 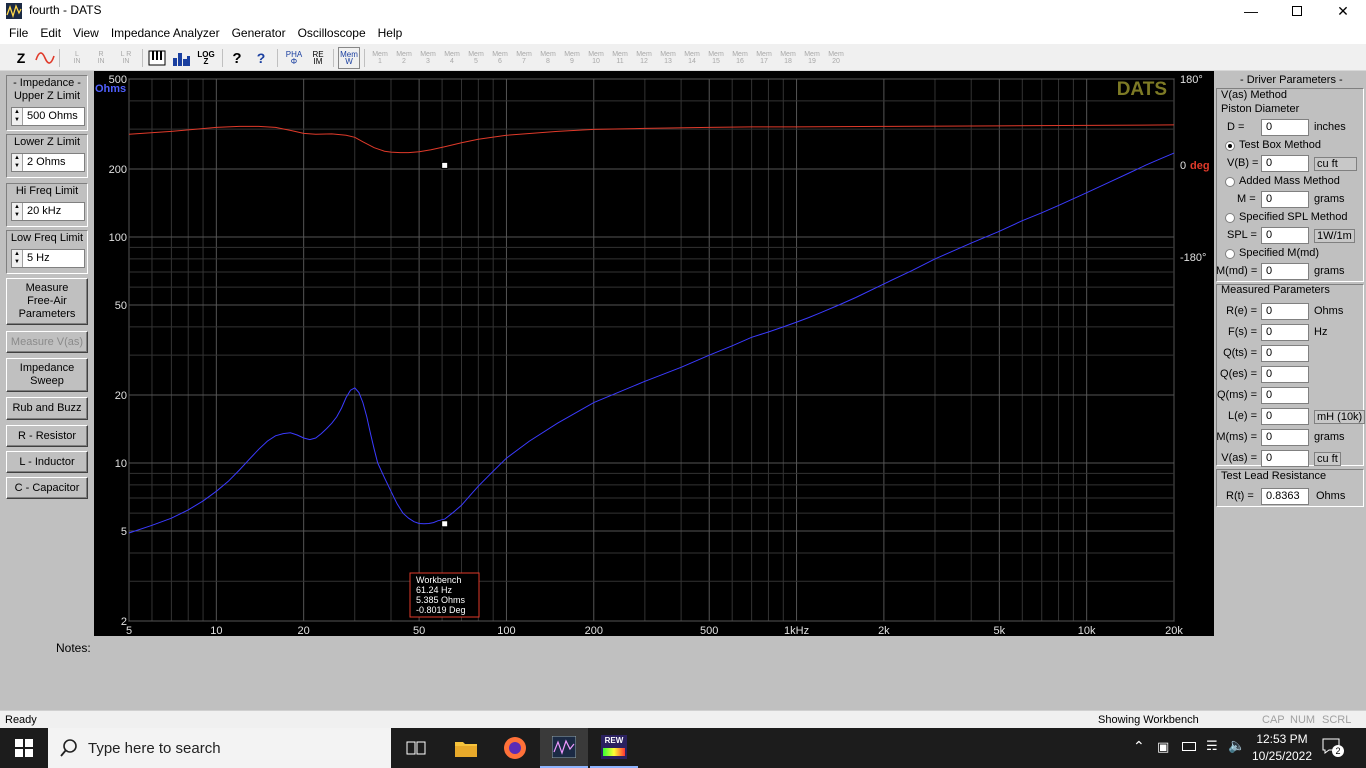 I want to click on memory-slot-17-button: Mem 17, so click(x=764, y=58).